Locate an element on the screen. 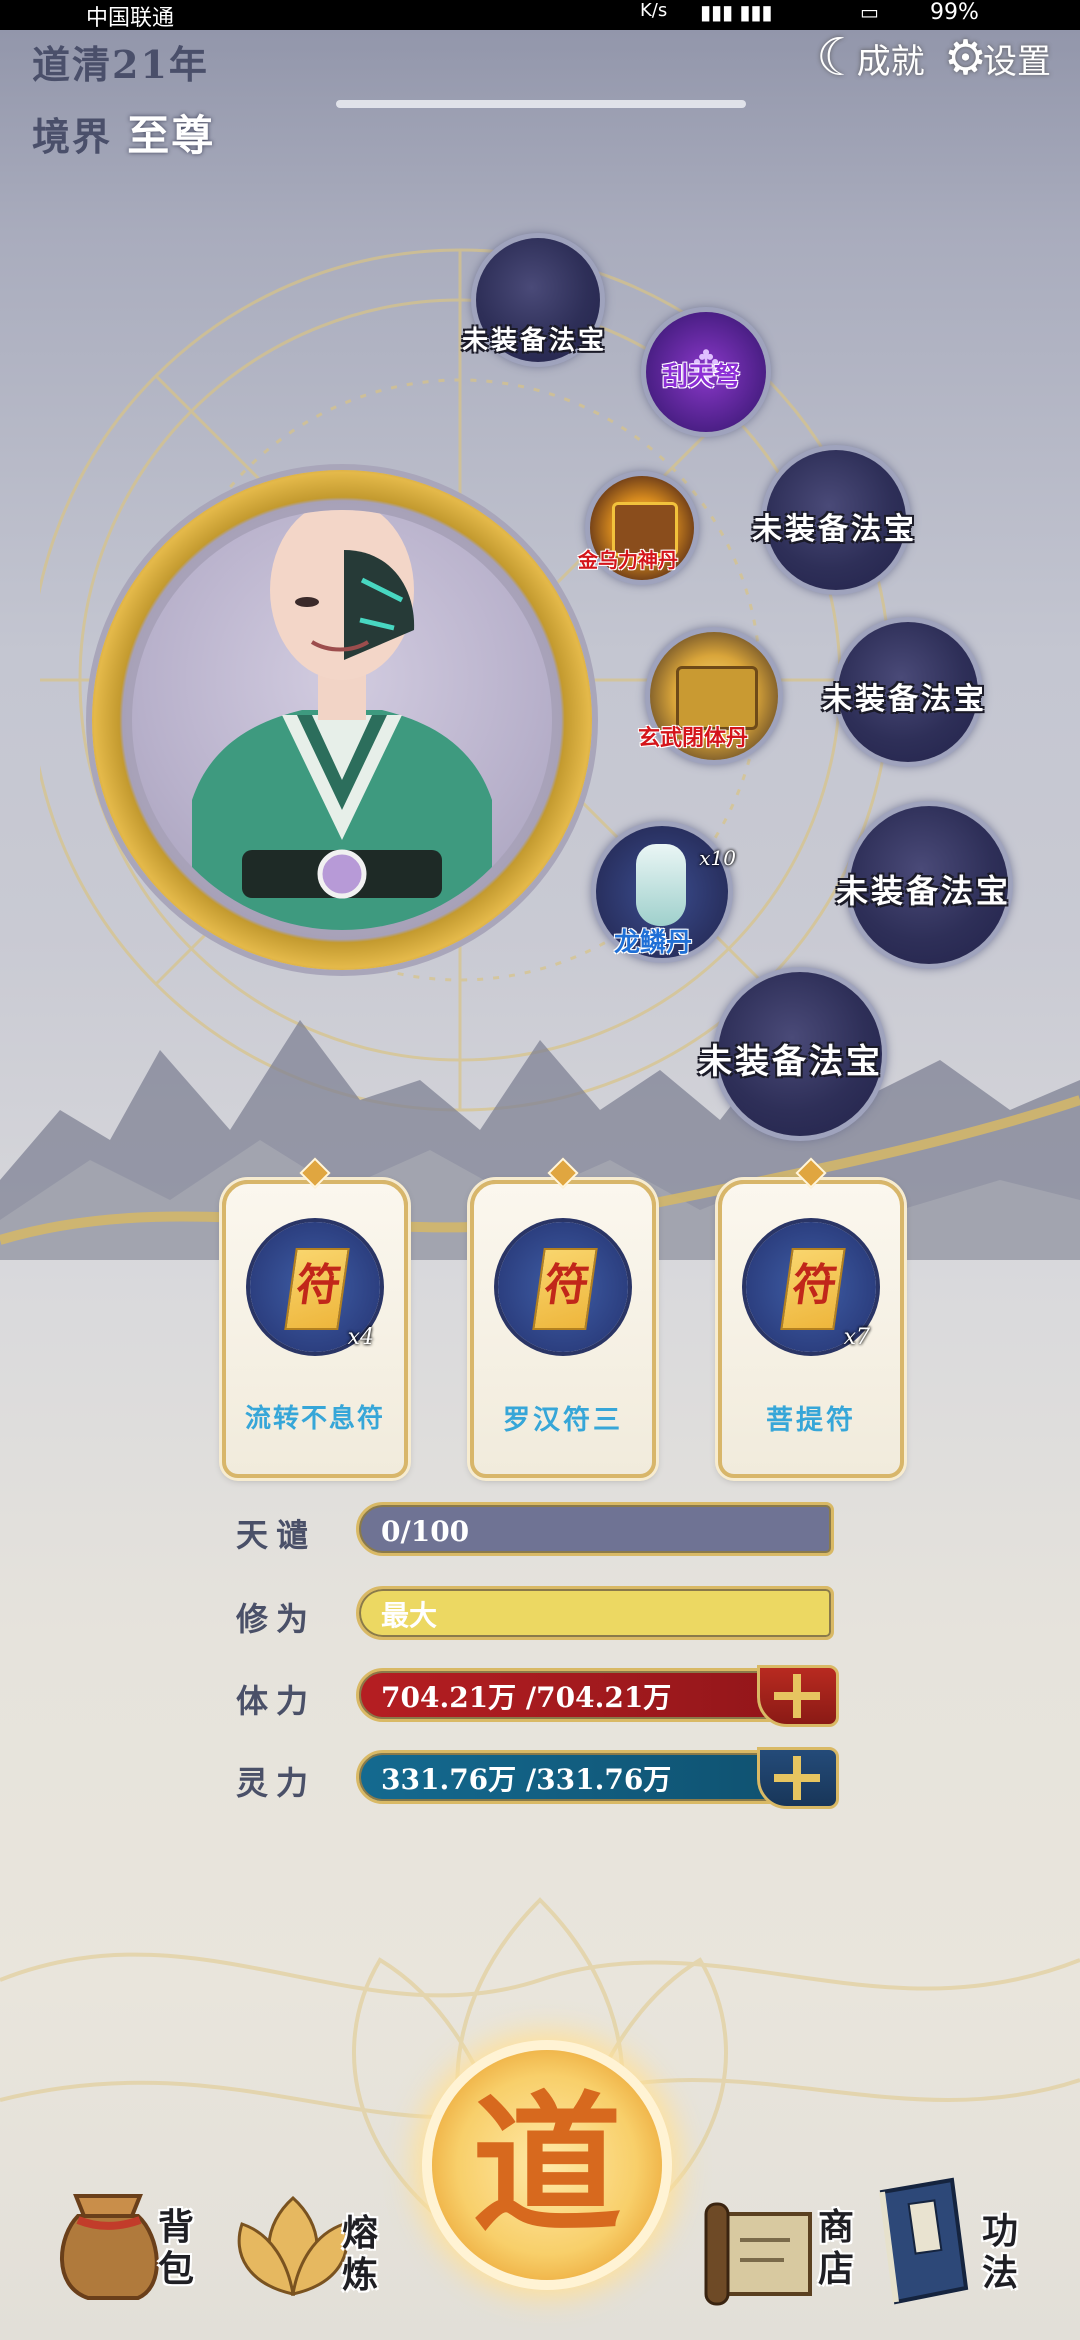 The height and width of the screenshot is (2340, 1080). talisman-3-name: 菩提符 is located at coordinates (811, 1420).